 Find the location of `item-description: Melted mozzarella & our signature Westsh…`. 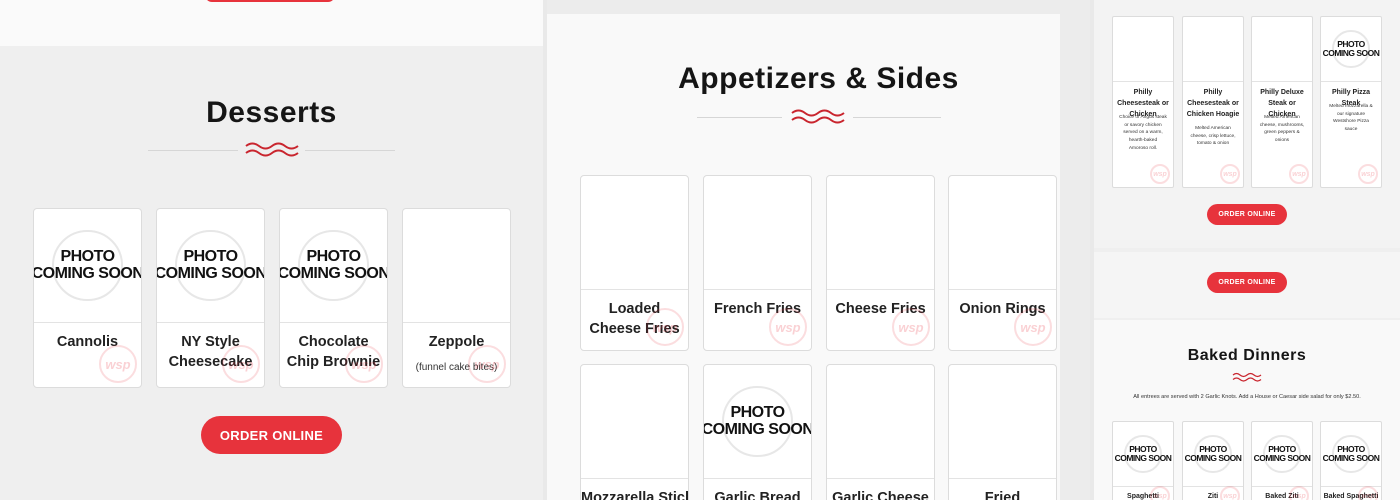

item-description: Melted mozzarella & our signature Westsh… is located at coordinates (1351, 118).